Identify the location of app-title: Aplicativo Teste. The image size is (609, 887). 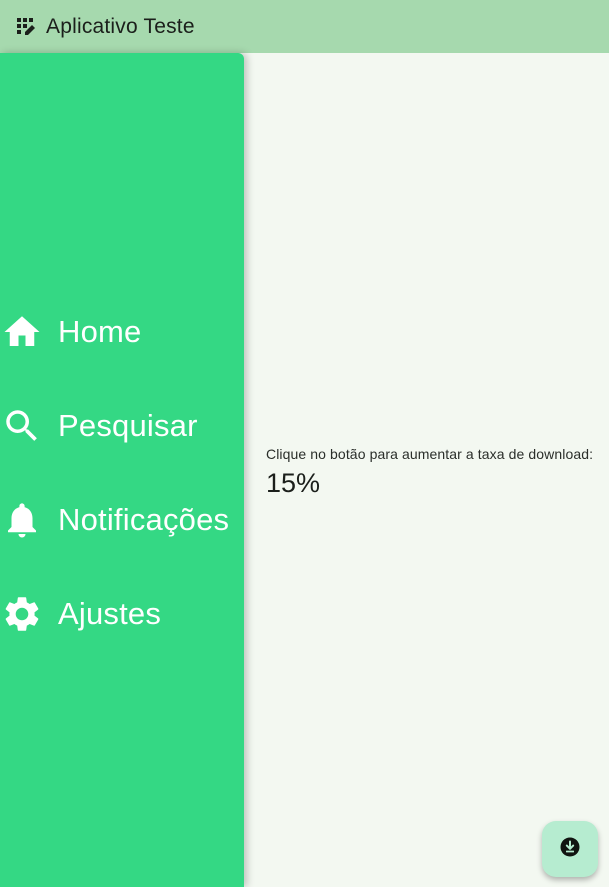
(120, 26).